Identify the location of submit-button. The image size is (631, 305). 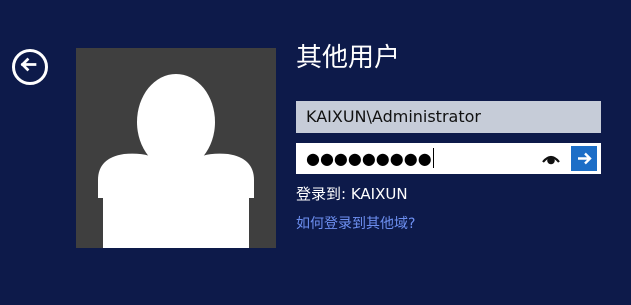
(584, 158).